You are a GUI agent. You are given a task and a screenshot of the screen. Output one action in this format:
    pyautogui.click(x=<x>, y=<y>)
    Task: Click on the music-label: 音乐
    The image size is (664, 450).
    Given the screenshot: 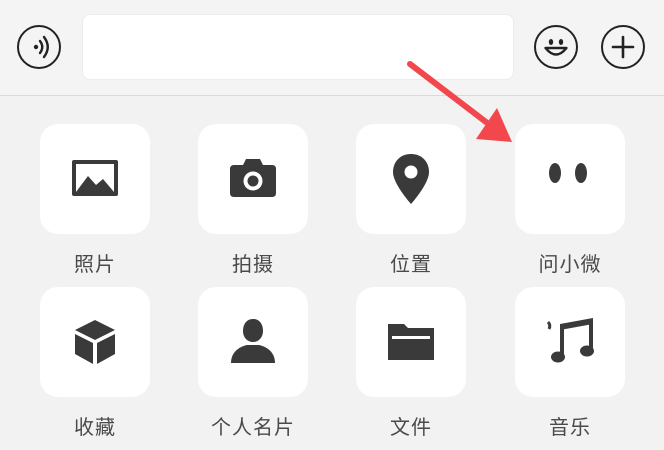 What is the action you would take?
    pyautogui.click(x=570, y=427)
    